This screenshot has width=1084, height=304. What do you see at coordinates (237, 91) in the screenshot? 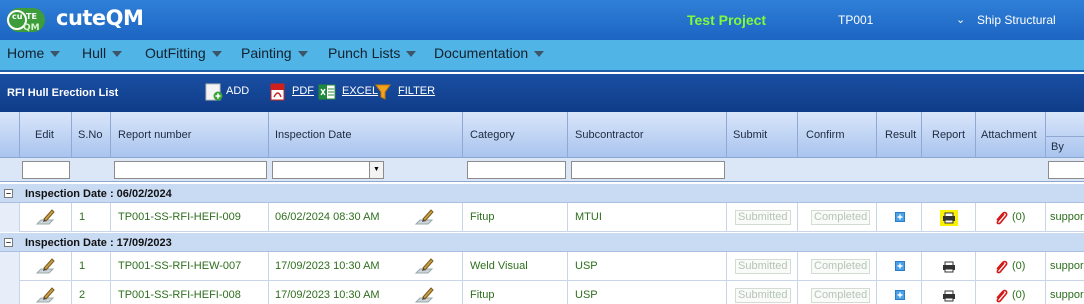
I see `add-button: ADD` at bounding box center [237, 91].